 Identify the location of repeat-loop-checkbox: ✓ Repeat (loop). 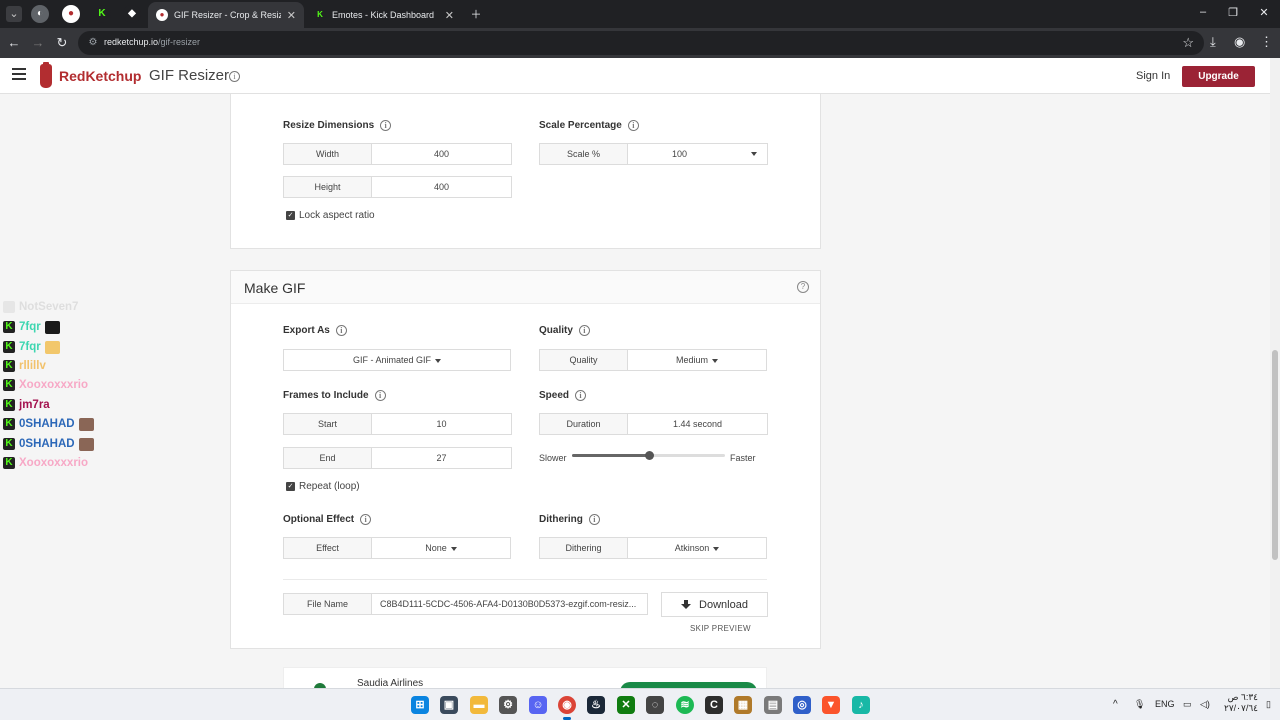
(323, 486).